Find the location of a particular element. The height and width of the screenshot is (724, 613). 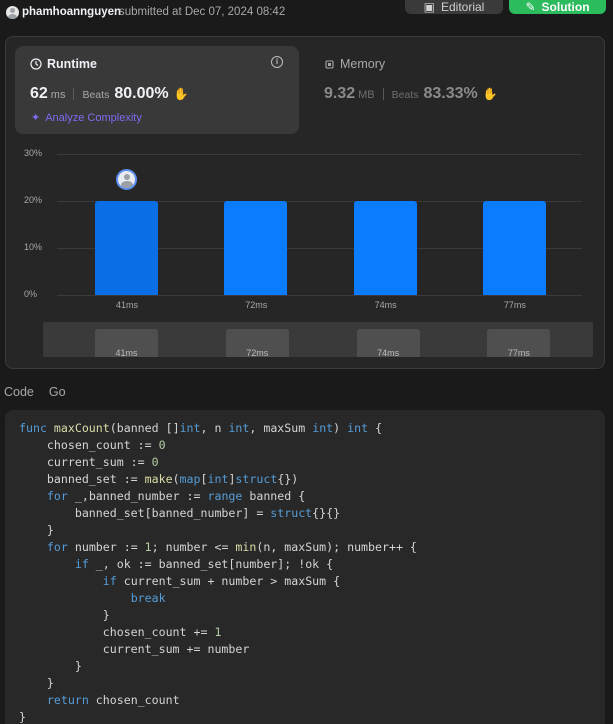

memory-metric: 9.32 MB Beats 83.33% ✋ is located at coordinates (411, 94).